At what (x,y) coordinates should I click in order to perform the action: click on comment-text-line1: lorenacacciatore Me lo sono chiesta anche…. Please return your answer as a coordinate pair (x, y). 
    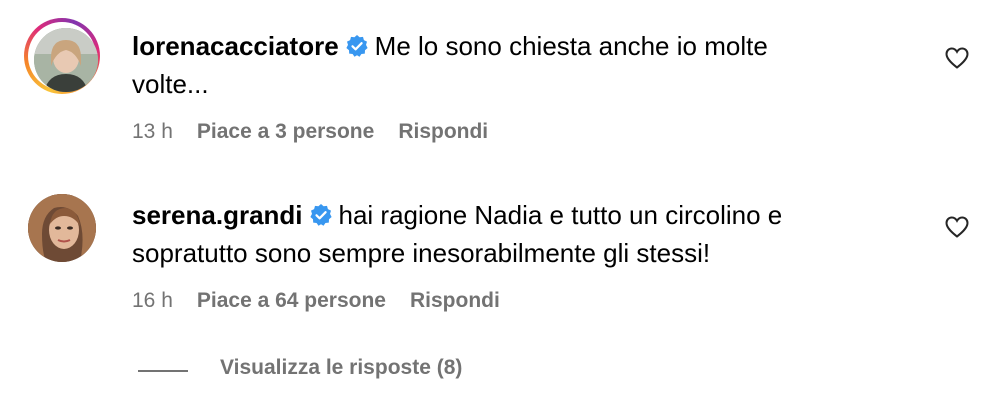
    Looking at the image, I should click on (450, 46).